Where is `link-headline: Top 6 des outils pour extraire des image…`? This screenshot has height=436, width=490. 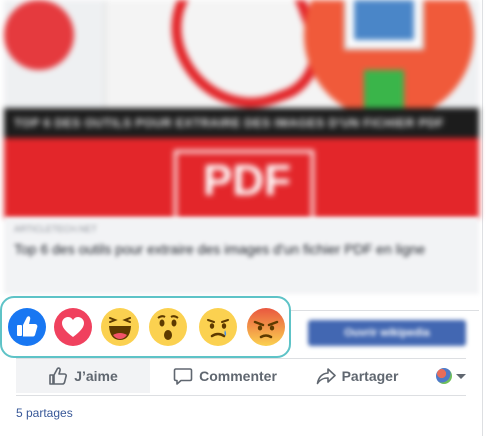 link-headline: Top 6 des outils pour extraire des image… is located at coordinates (241, 249).